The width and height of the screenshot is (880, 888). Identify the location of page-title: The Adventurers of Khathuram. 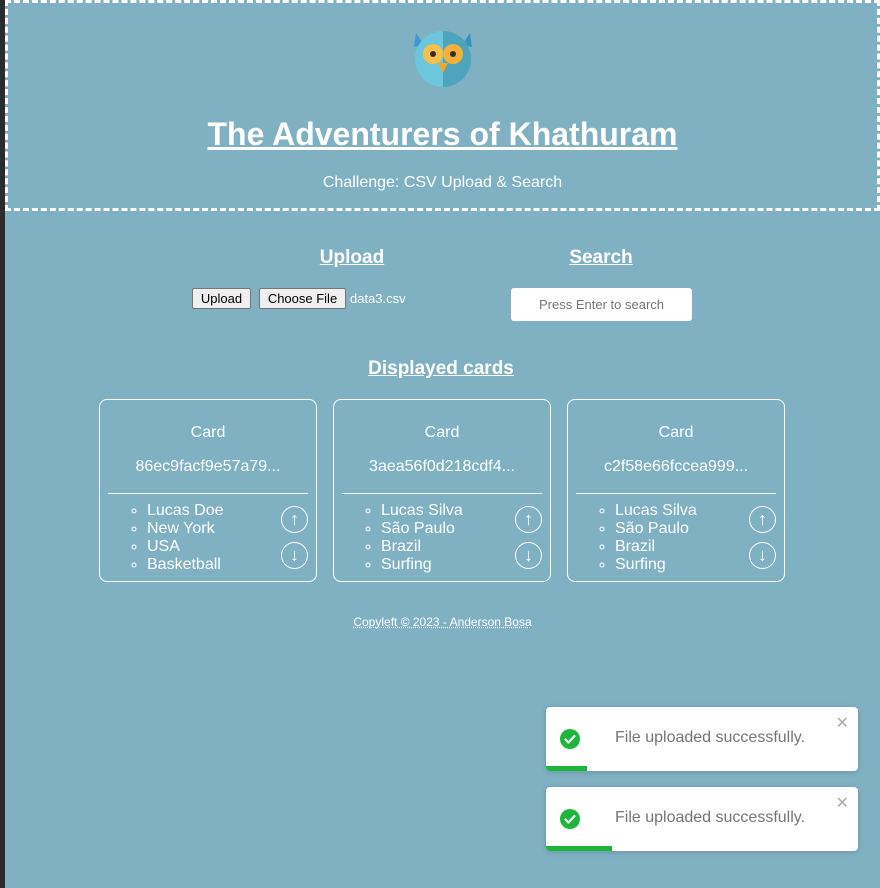
(442, 134).